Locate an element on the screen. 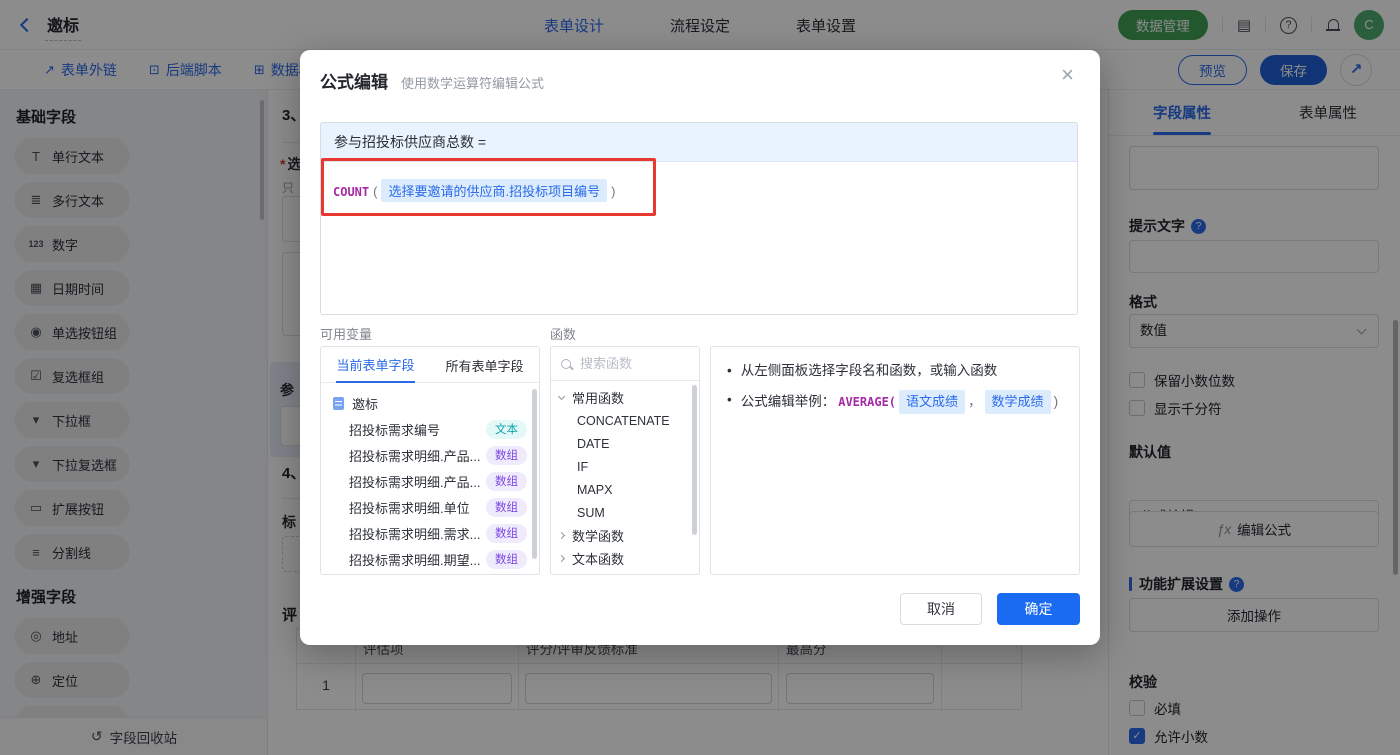 This screenshot has height=755, width=1400. help-example-comma: ， is located at coordinates (975, 401).